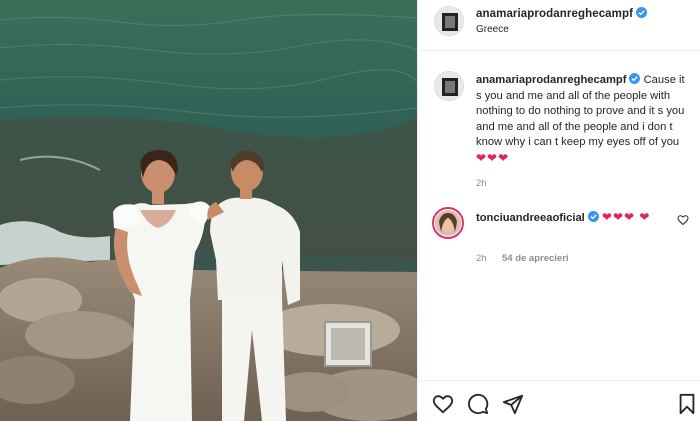 The image size is (700, 421). I want to click on bookmark-icon, so click(687, 404).